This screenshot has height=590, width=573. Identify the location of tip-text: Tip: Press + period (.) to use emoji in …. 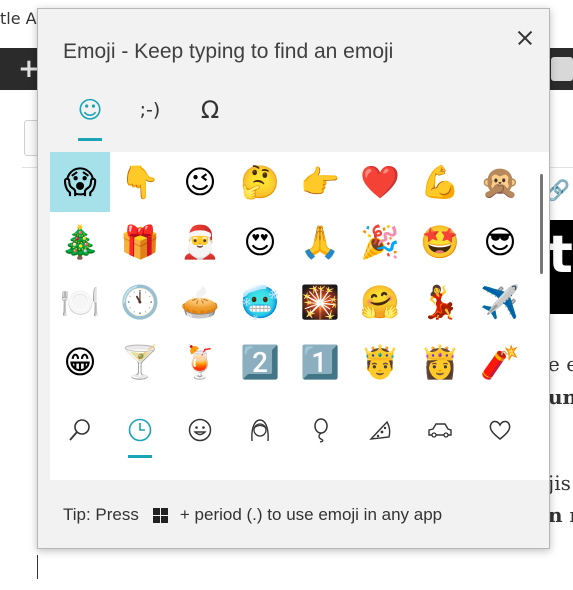
(252, 515).